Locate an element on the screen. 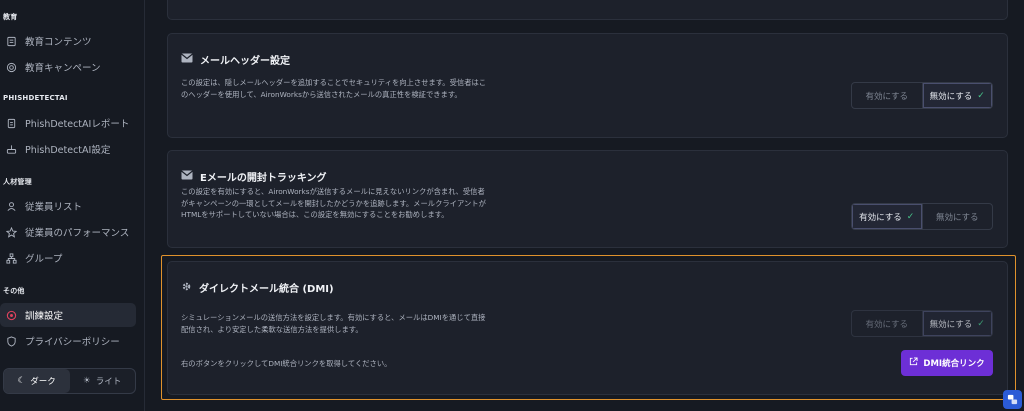  sidebar-item-label: PhishDetectAIレポート is located at coordinates (77, 124).